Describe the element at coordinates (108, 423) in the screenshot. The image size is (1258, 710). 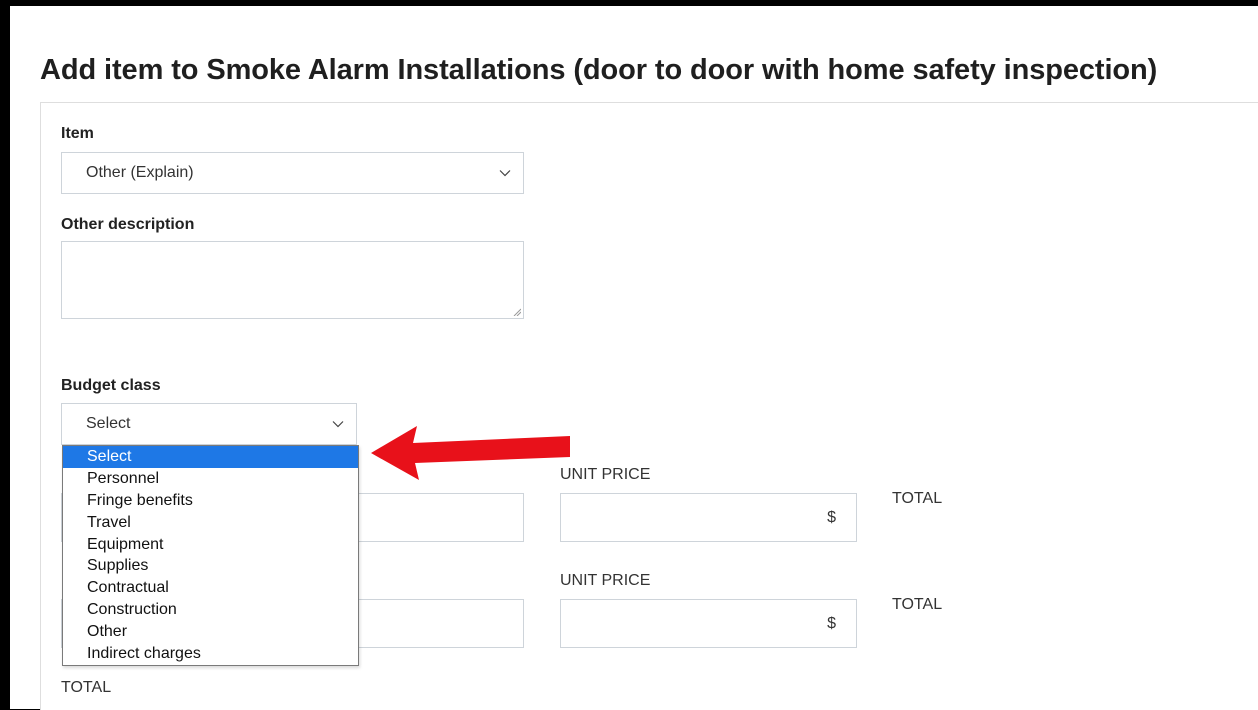
I see `budget-class-select-value: Select` at that location.